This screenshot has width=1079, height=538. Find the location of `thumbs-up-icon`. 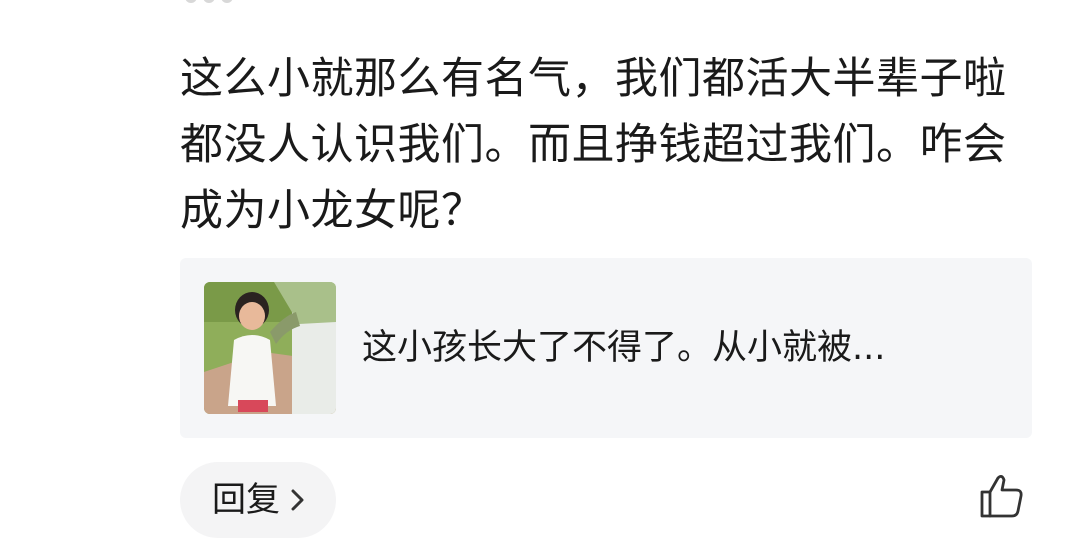

thumbs-up-icon is located at coordinates (1002, 499).